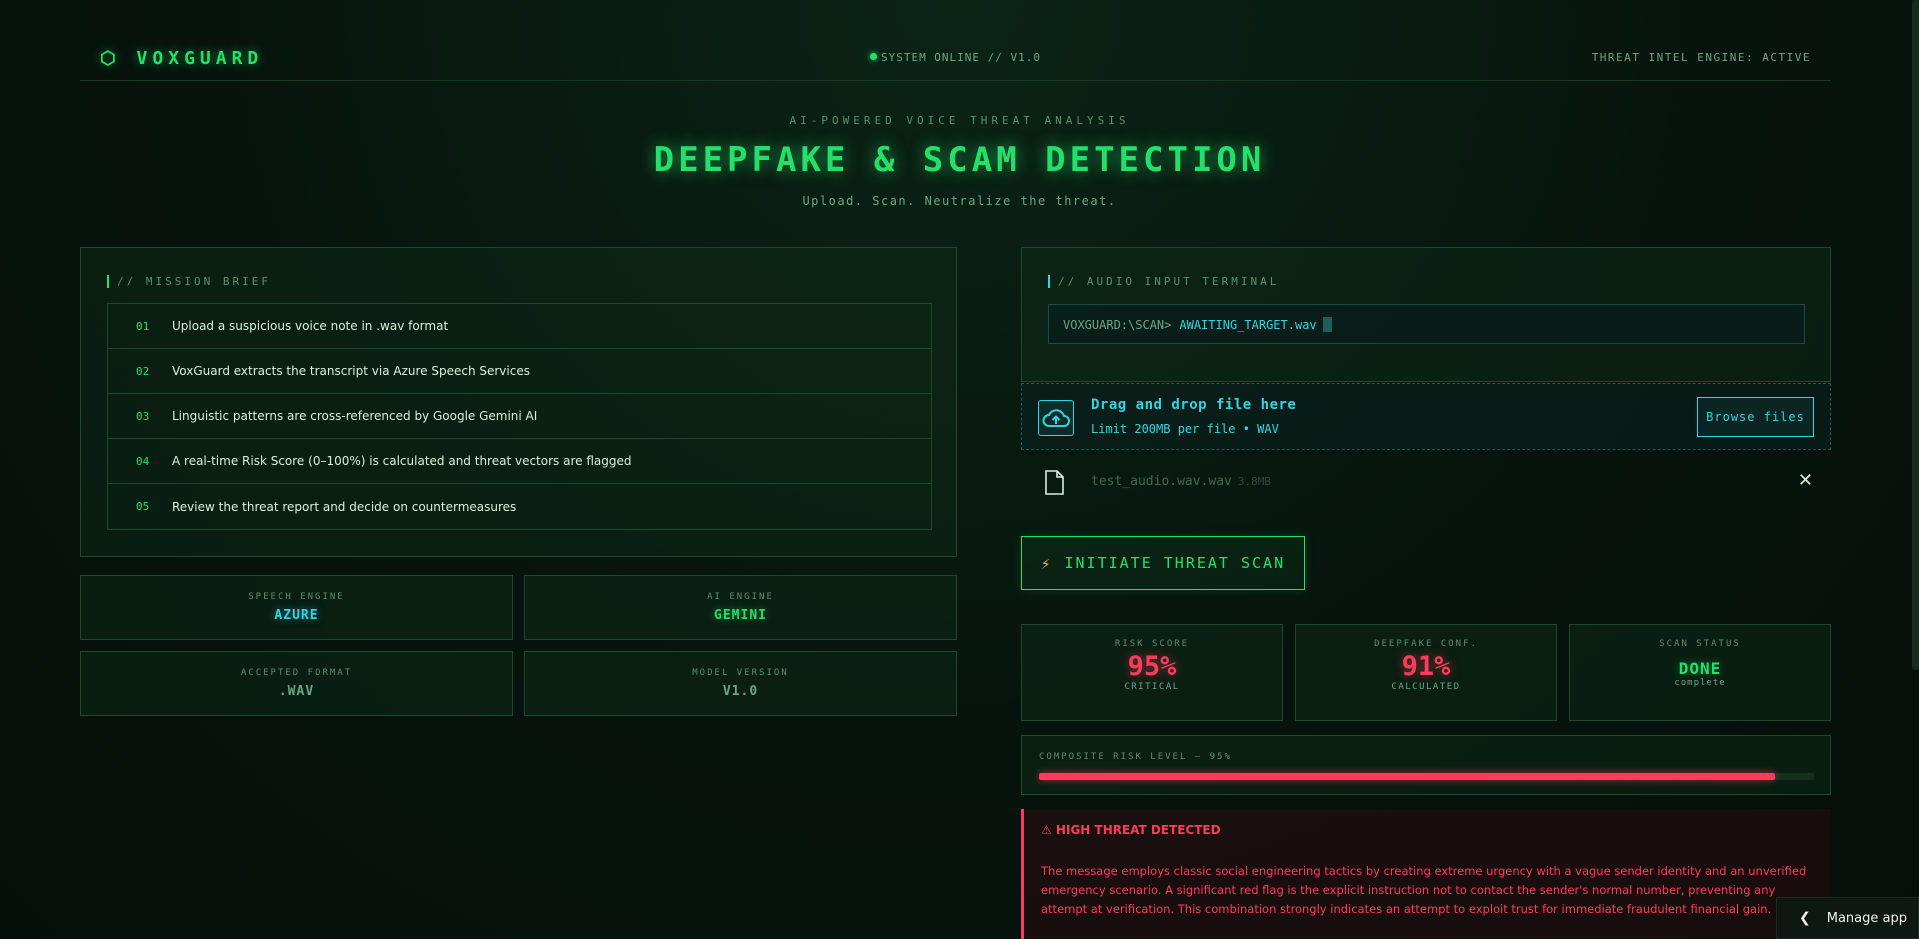  Describe the element at coordinates (1046, 563) in the screenshot. I see `lightning-icon: ⚡` at that location.